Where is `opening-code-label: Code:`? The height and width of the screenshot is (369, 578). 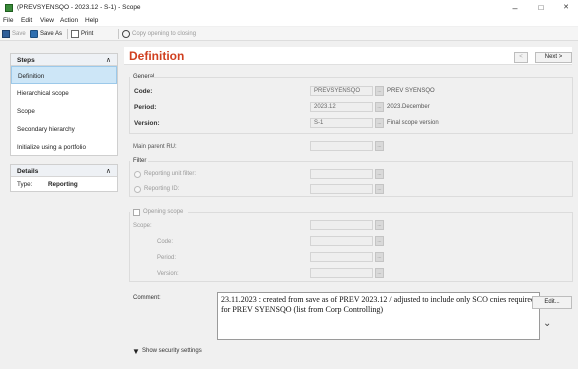
opening-code-label: Code: is located at coordinates (165, 242).